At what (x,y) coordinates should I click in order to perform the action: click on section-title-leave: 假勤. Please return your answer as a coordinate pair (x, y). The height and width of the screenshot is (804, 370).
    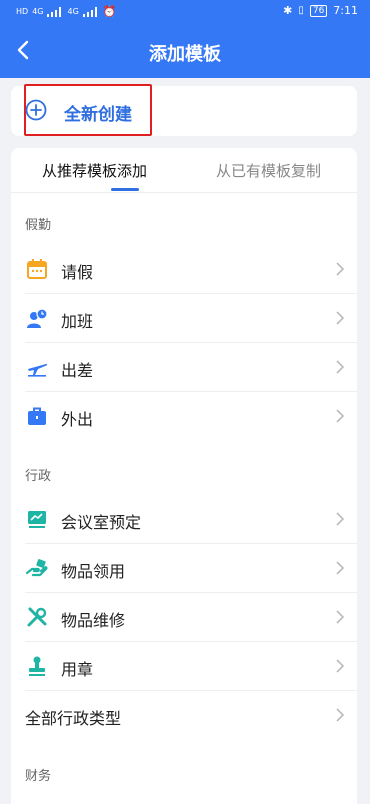
    Looking at the image, I should click on (38, 225).